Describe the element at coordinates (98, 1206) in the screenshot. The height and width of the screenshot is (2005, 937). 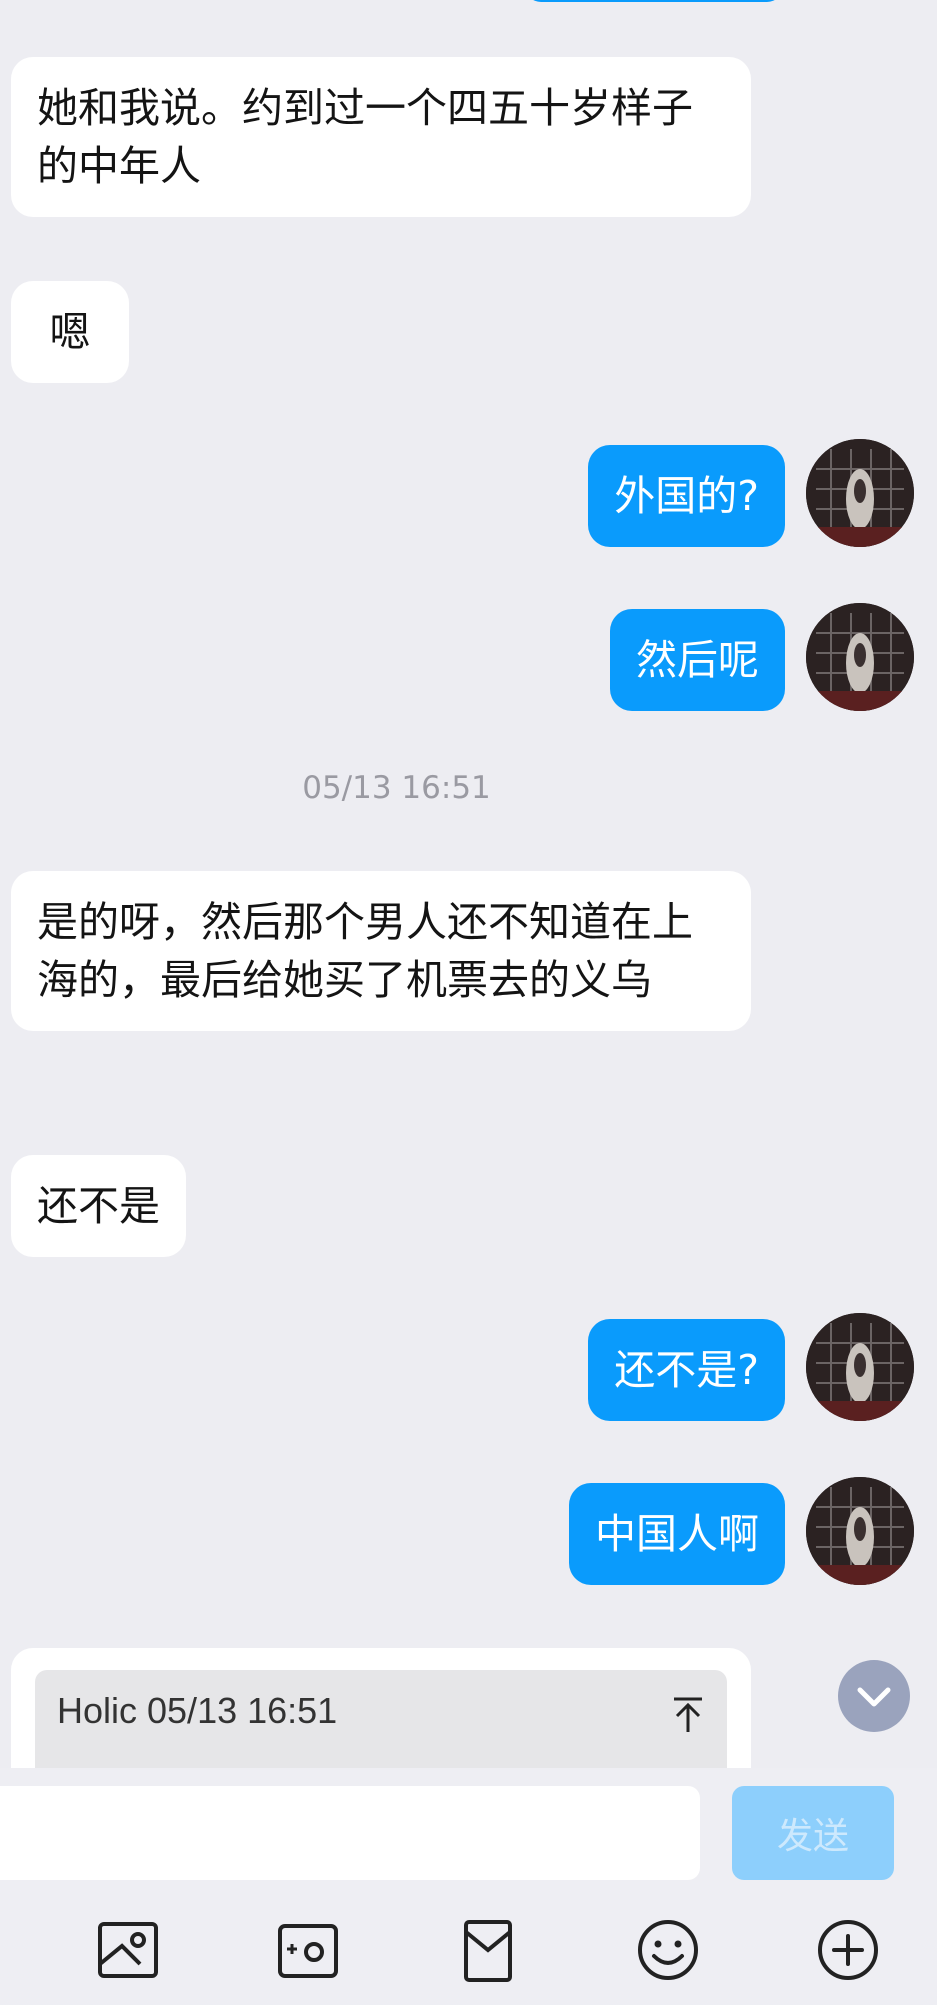
I see `message-bubble-incoming: 还不是` at that location.